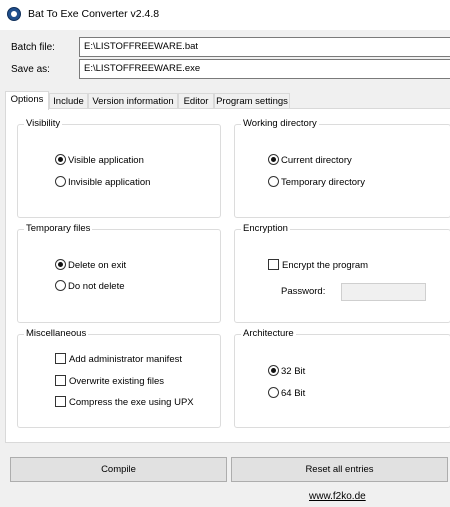 This screenshot has width=450, height=507. I want to click on window-title: Bat To Exe Converter v2.4.8, so click(94, 14).